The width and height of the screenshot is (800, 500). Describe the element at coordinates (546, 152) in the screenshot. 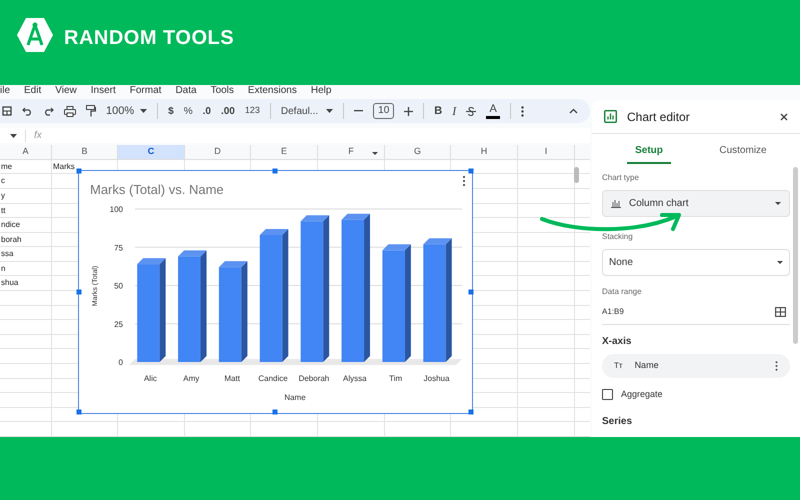

I see `column-header: I` at that location.